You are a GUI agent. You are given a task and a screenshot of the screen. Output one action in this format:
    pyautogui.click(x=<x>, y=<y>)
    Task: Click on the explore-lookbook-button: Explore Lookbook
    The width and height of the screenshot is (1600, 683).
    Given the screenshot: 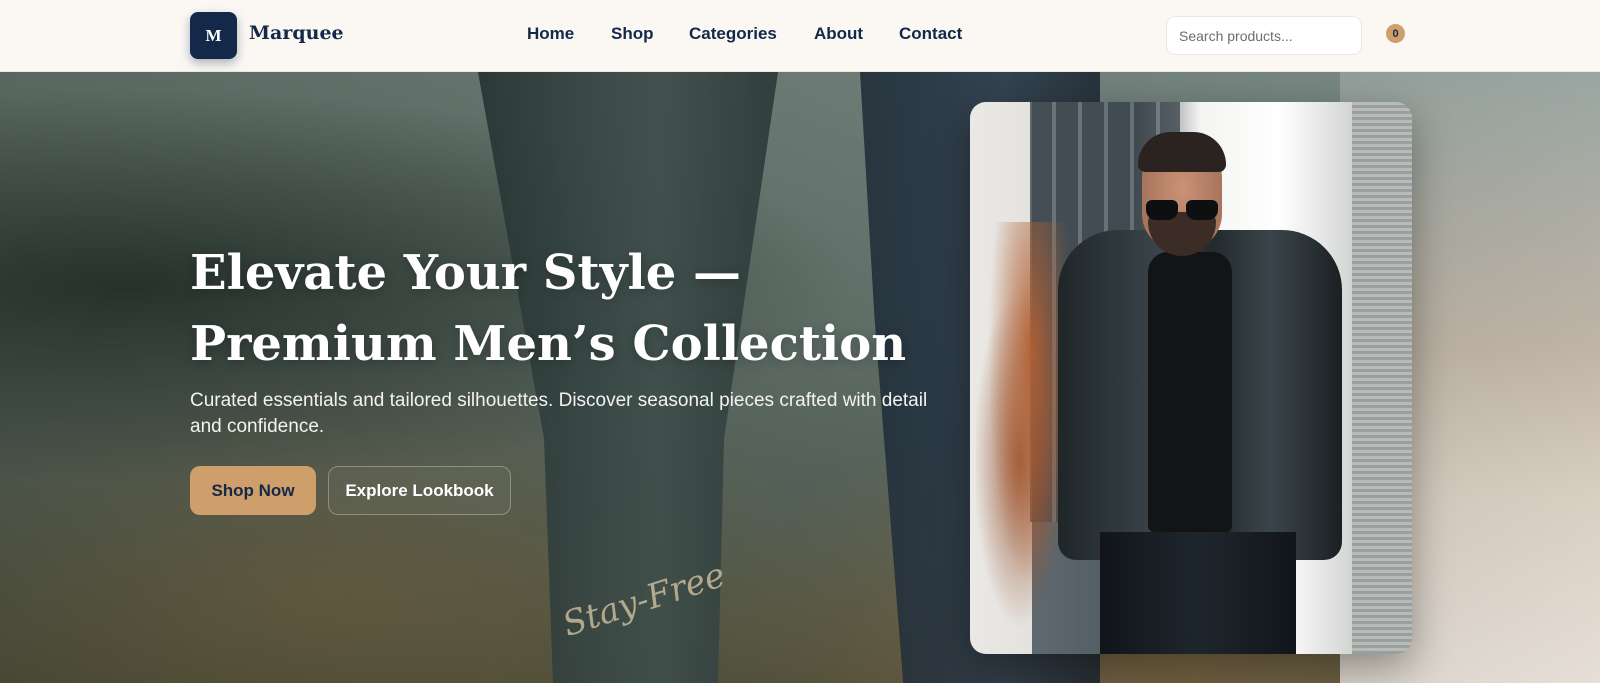 What is the action you would take?
    pyautogui.click(x=419, y=490)
    